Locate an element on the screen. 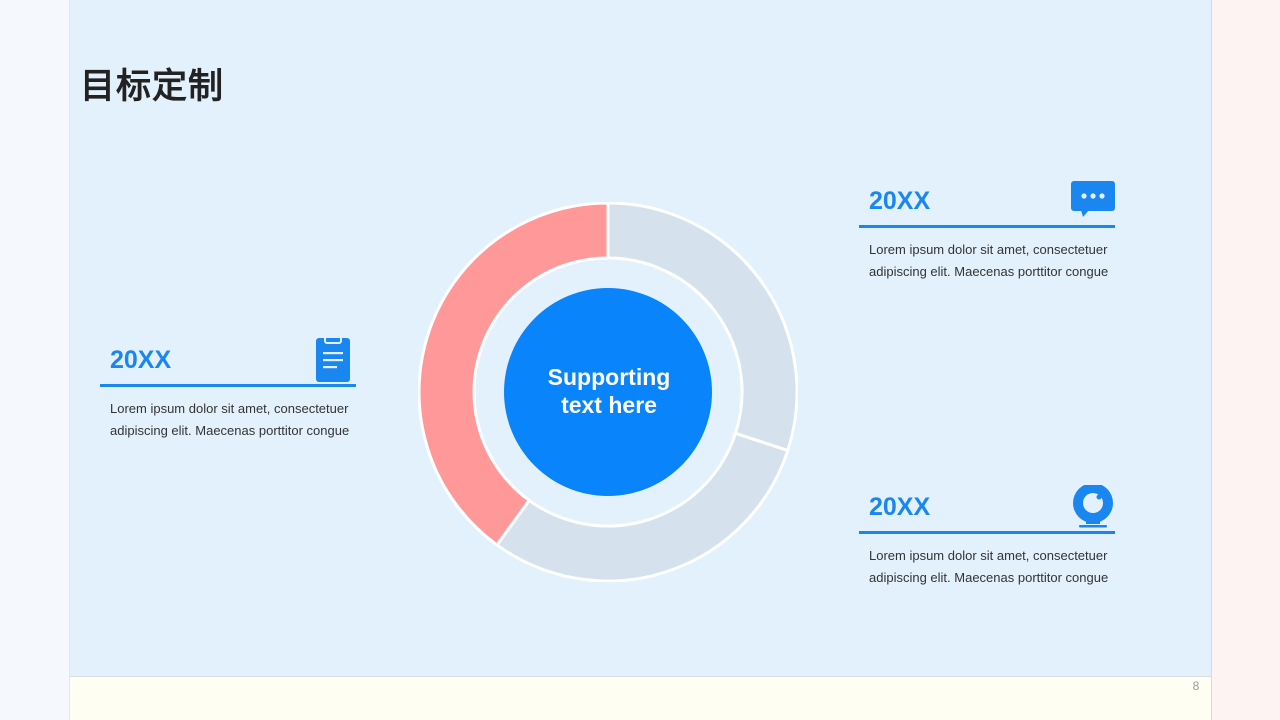 This screenshot has width=1280, height=720. page-number: 8 is located at coordinates (1196, 686).